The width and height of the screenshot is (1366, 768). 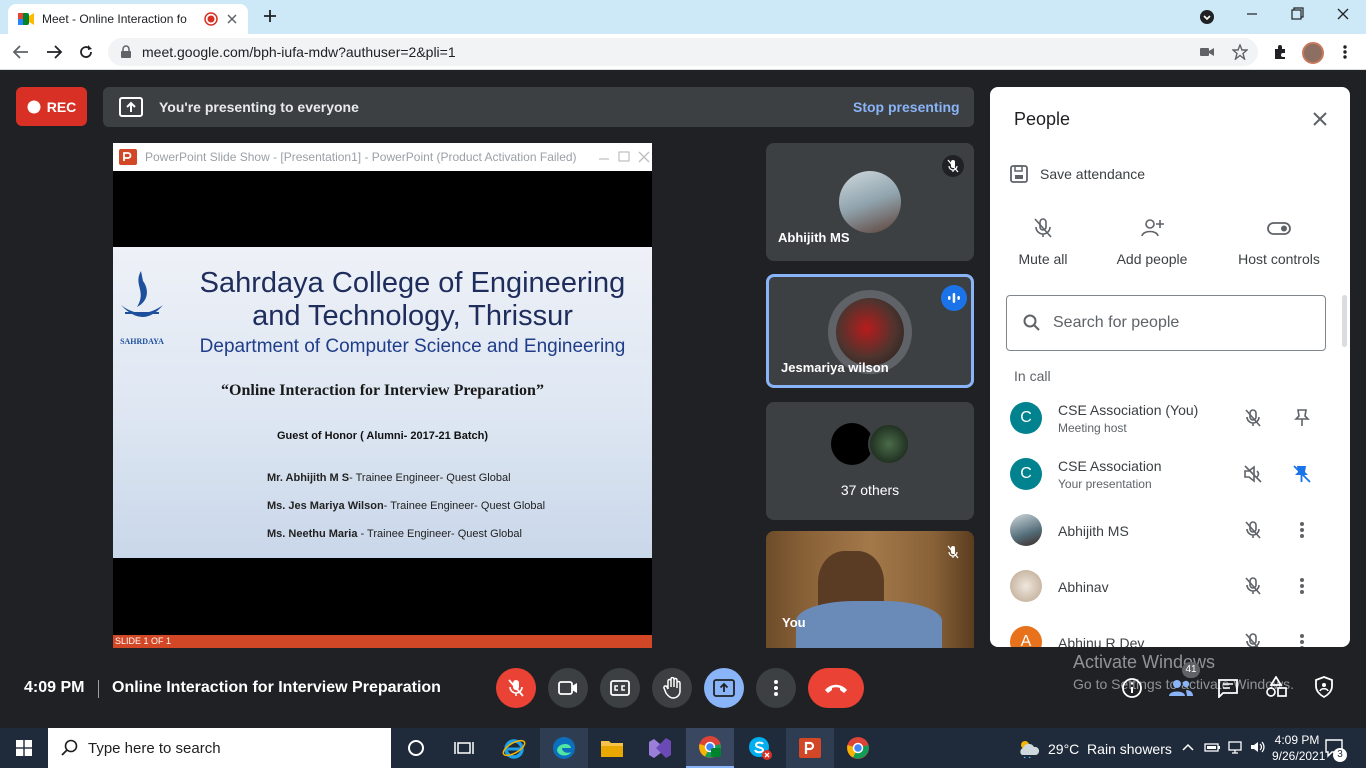 I want to click on network-icon, so click(x=1236, y=747).